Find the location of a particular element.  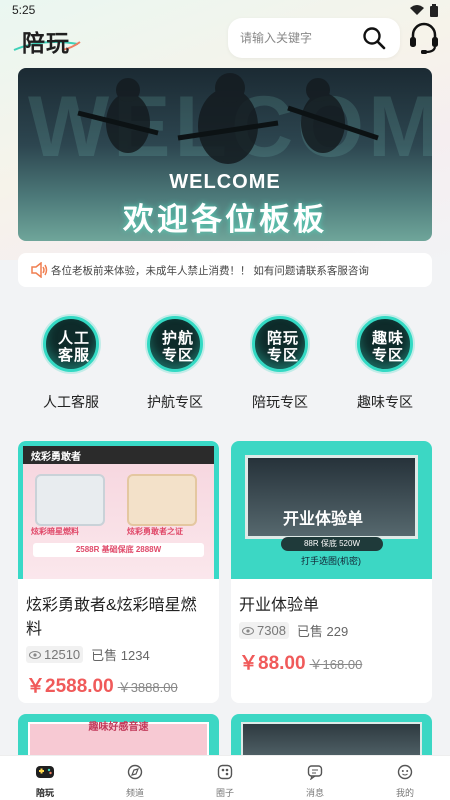

speaker-icon is located at coordinates (39, 270).